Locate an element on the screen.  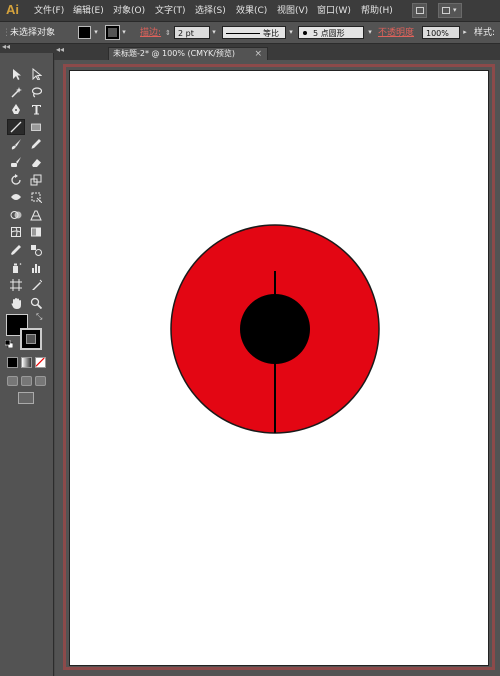
eyedropper-tool is located at coordinates (16, 250).